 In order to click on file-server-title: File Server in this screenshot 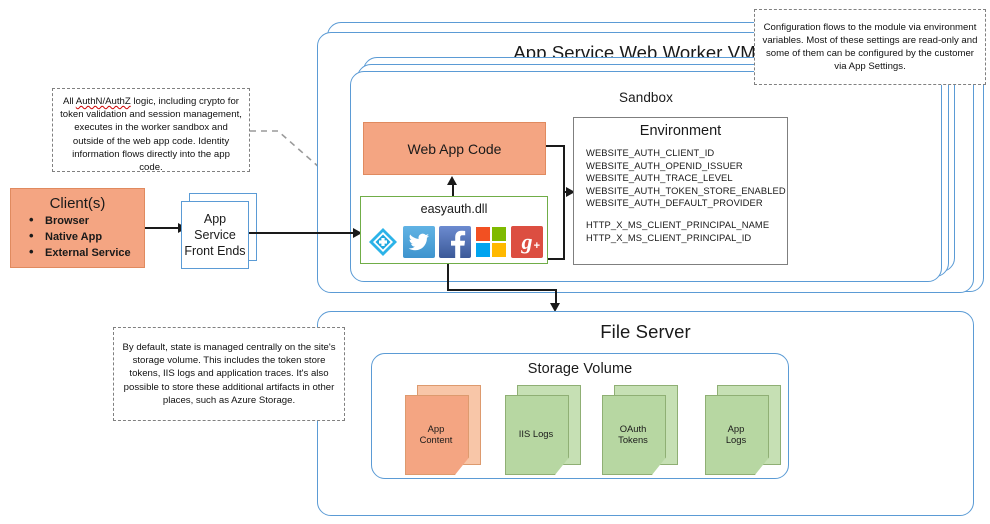, I will do `click(645, 331)`.